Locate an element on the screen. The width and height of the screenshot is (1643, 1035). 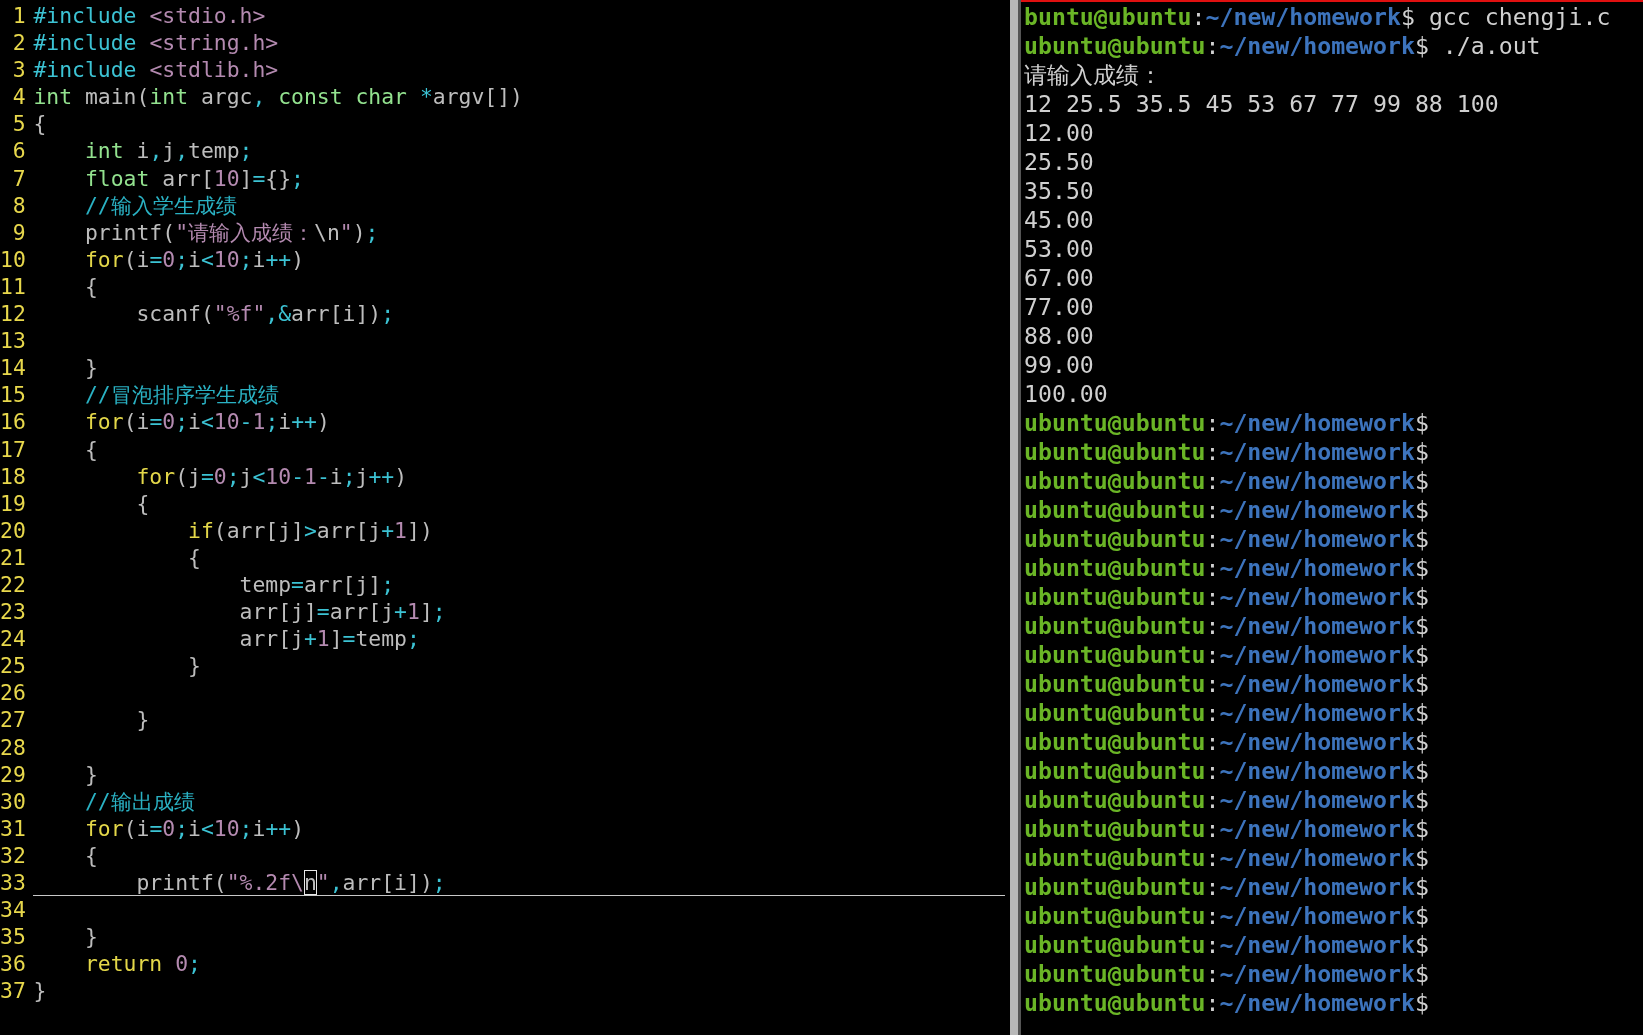
terminal-line: 53.00 is located at coordinates (1059, 248).